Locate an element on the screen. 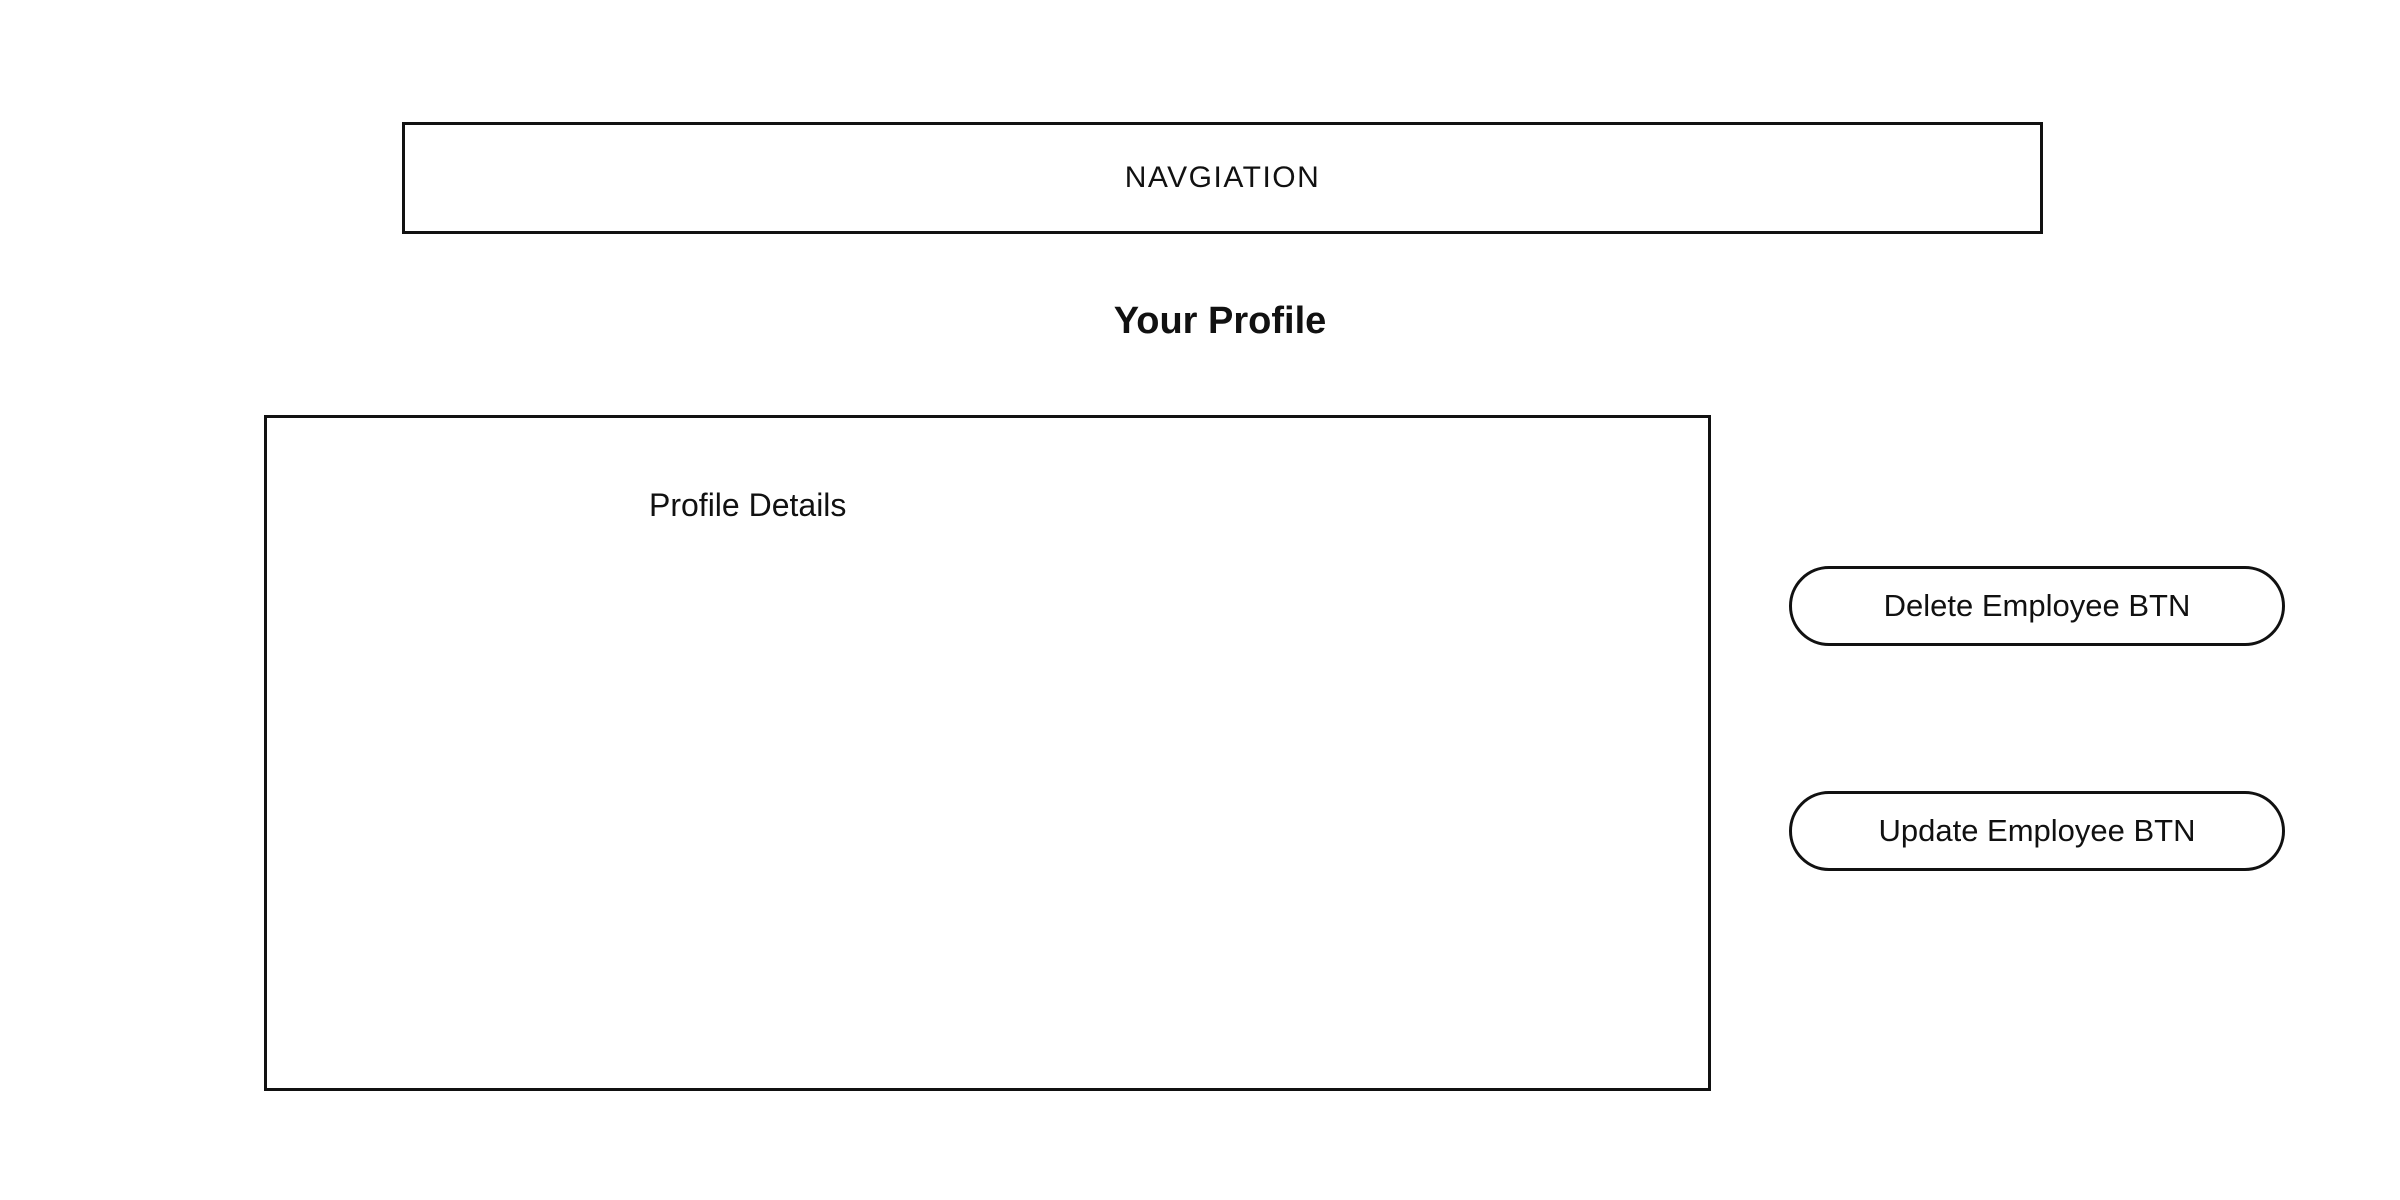 Image resolution: width=2400 pixels, height=1200 pixels. navigation-bar: NAVGIATION is located at coordinates (1222, 178).